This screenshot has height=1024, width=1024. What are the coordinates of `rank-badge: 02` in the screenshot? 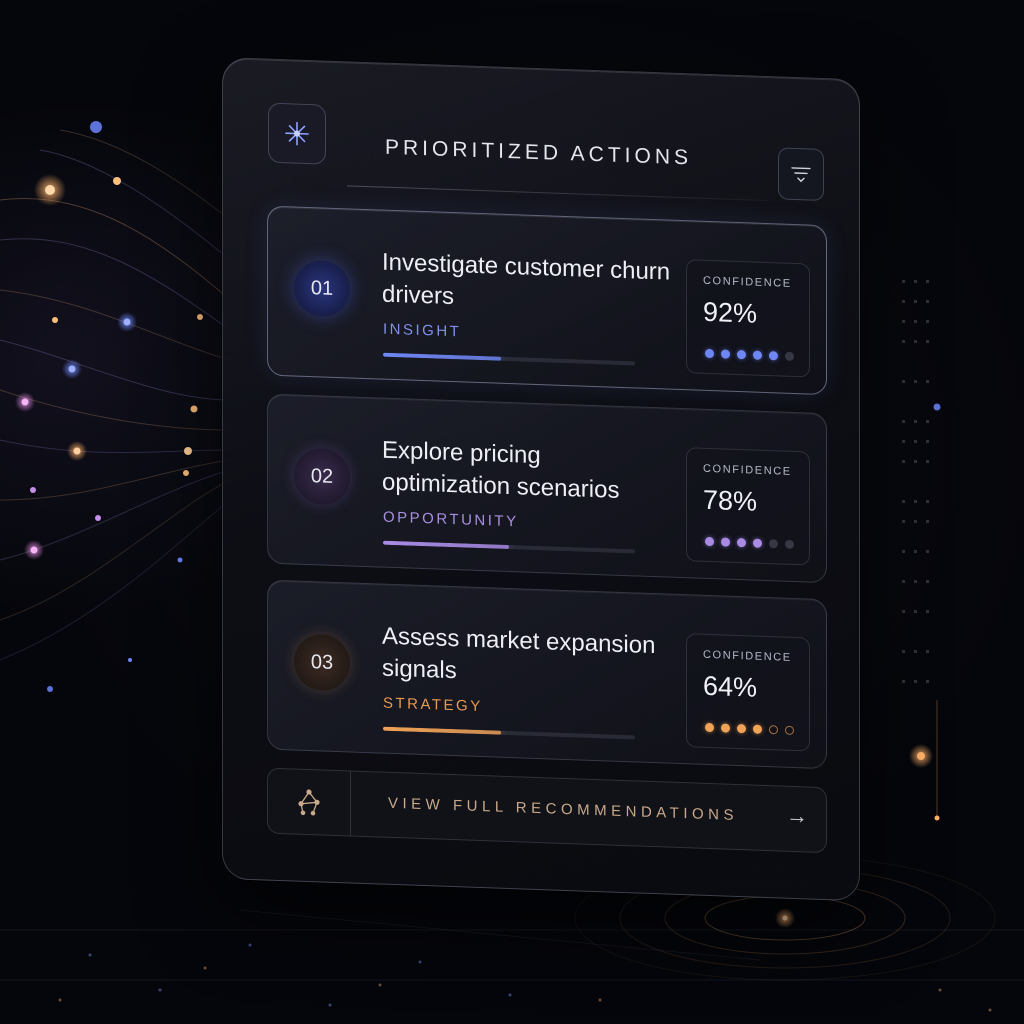 It's located at (322, 476).